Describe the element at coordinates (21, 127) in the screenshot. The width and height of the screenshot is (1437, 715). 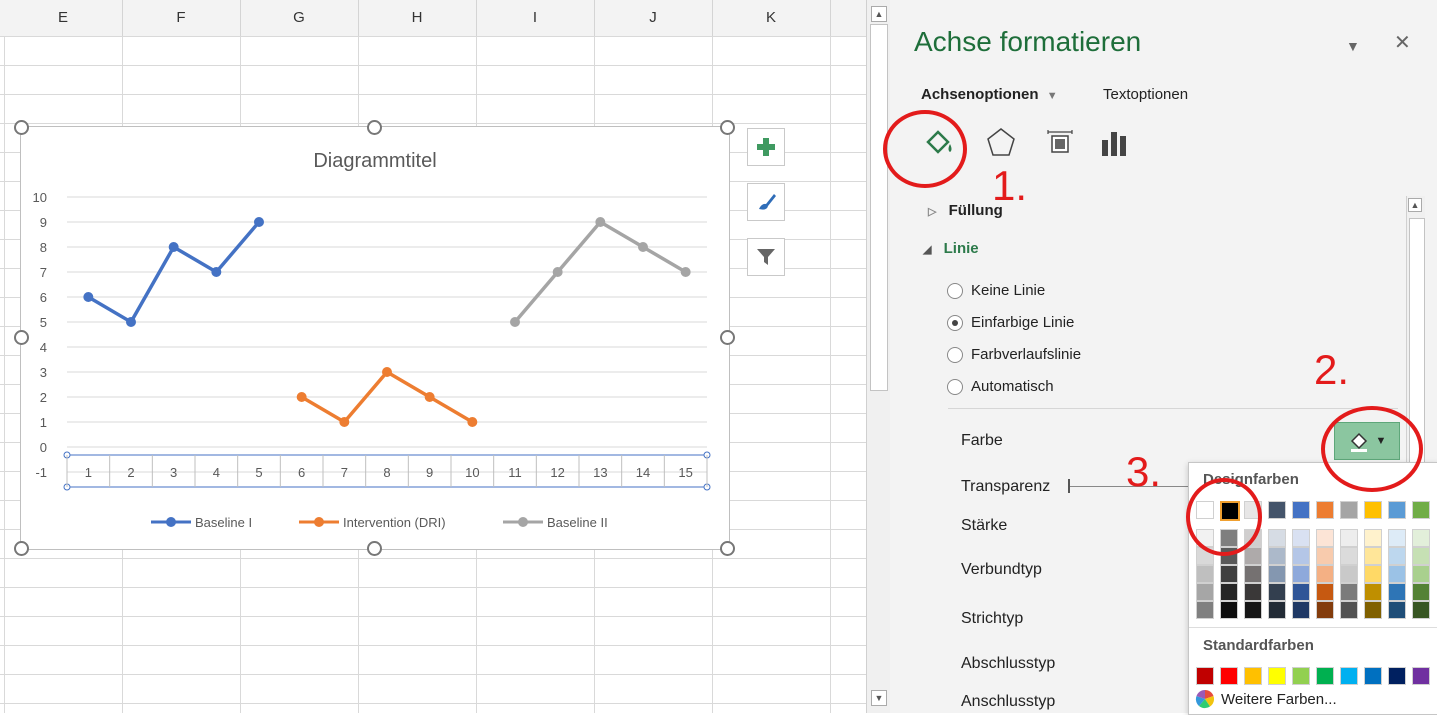
I see `chart-resize-handle-tl` at that location.